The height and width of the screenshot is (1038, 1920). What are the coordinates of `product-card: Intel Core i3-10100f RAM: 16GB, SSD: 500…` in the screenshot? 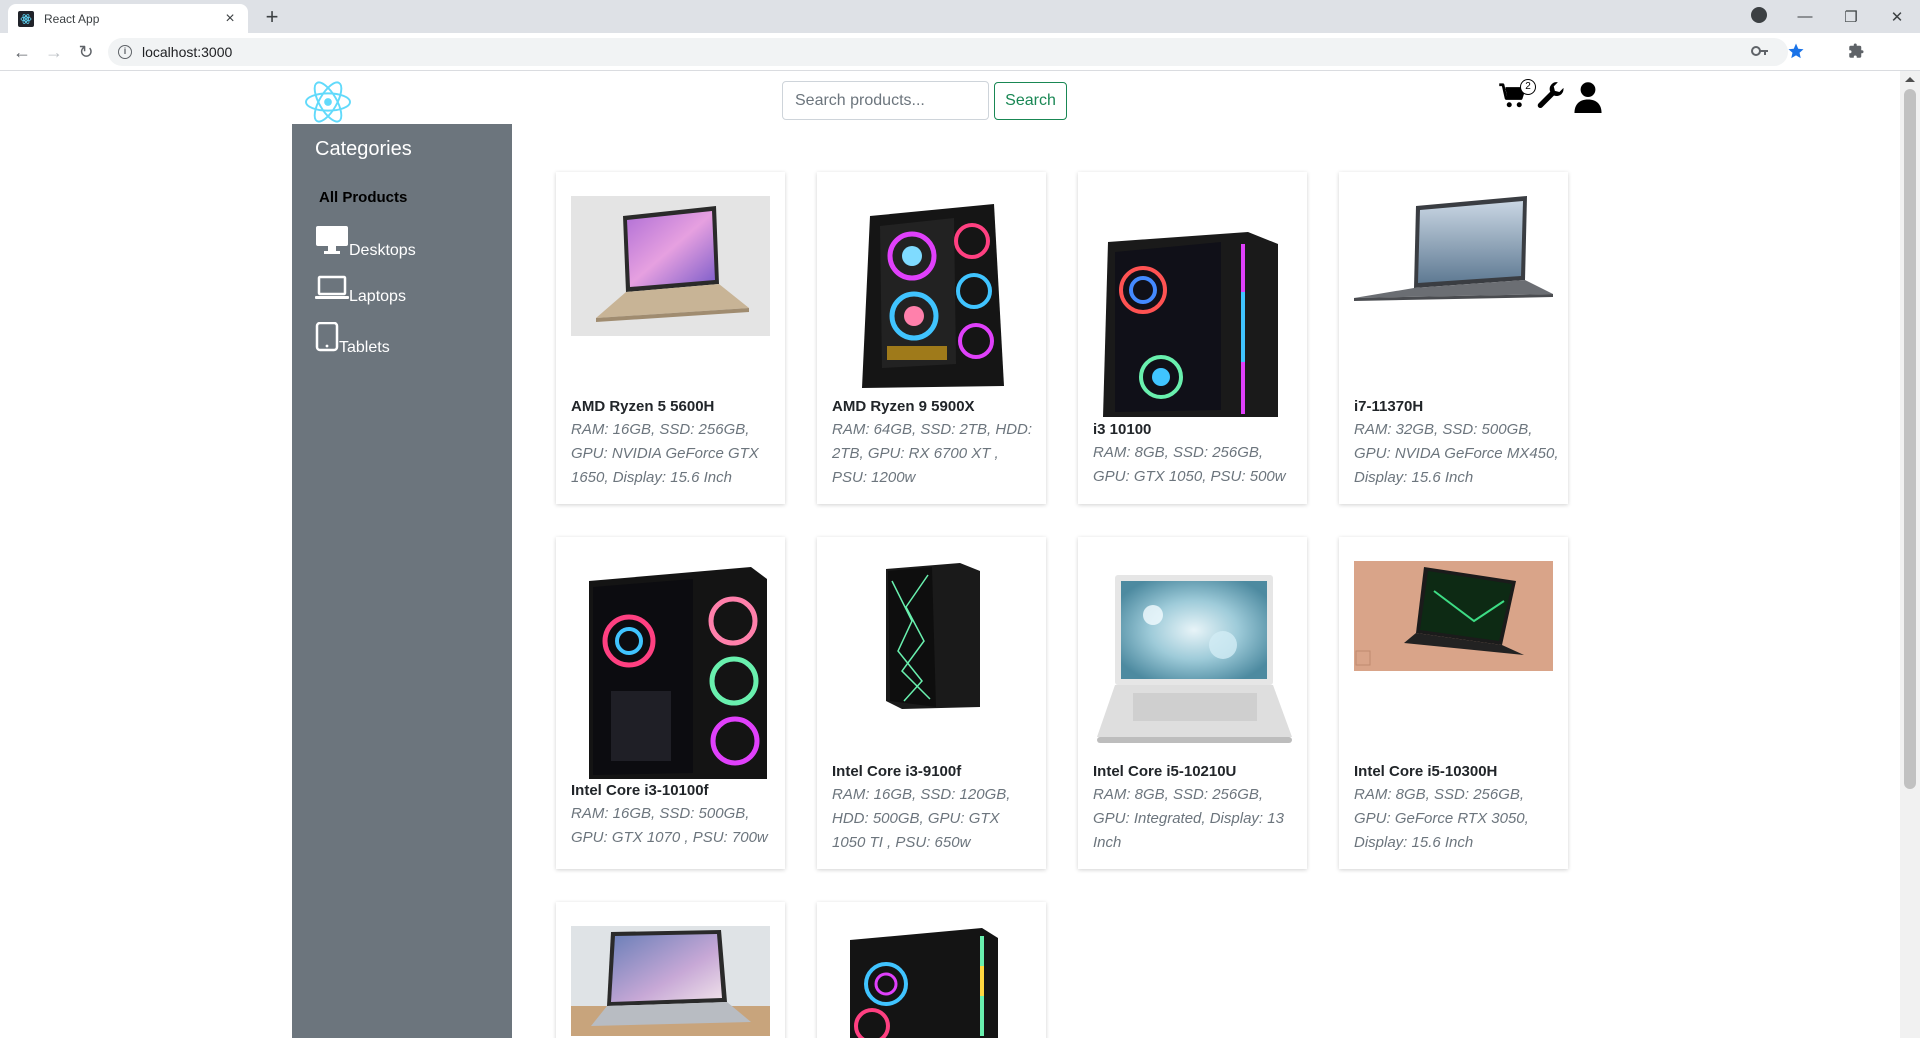 It's located at (670, 703).